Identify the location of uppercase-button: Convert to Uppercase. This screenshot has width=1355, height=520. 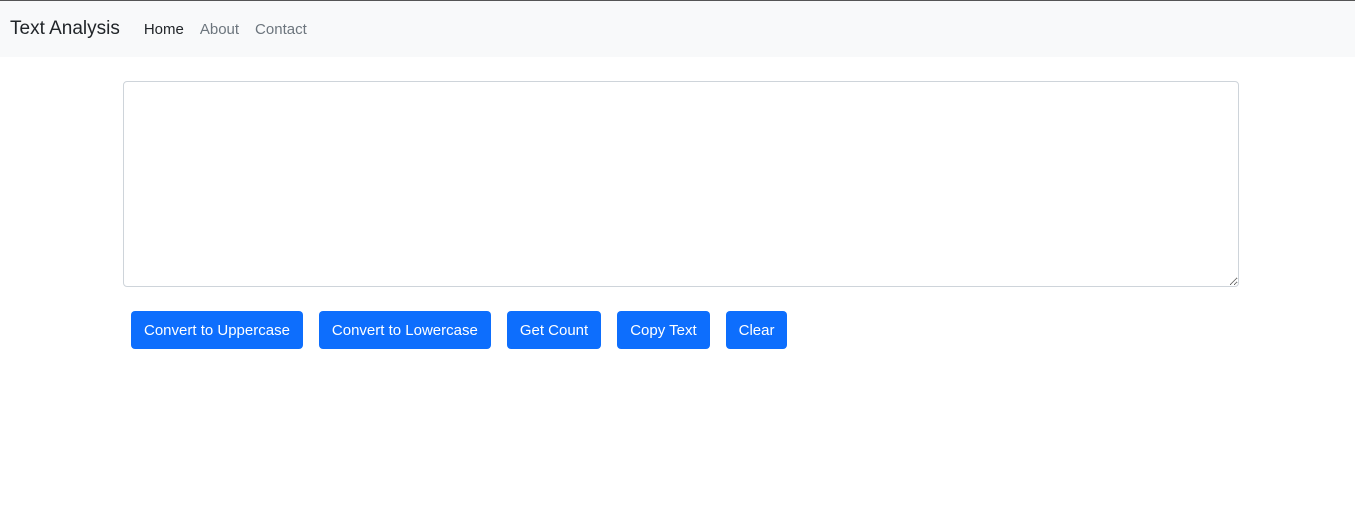
(217, 330).